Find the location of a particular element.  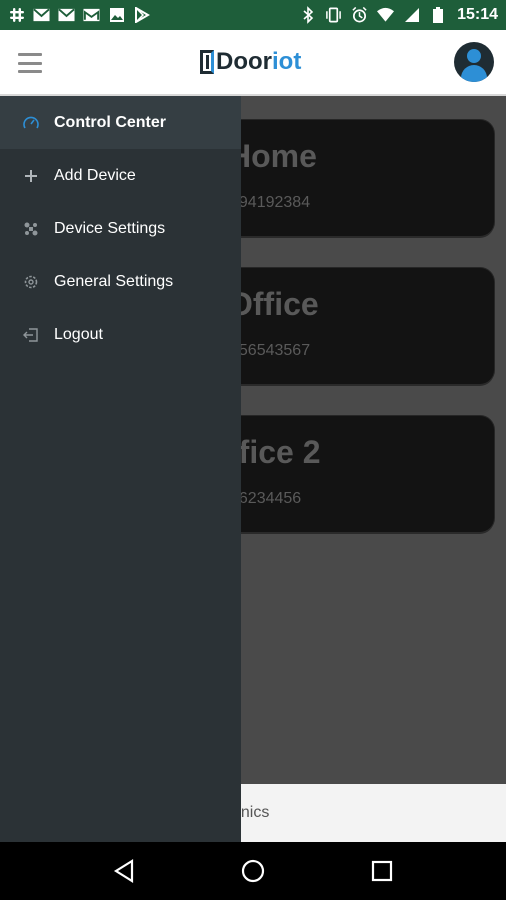

clock: 15:14 is located at coordinates (477, 14).